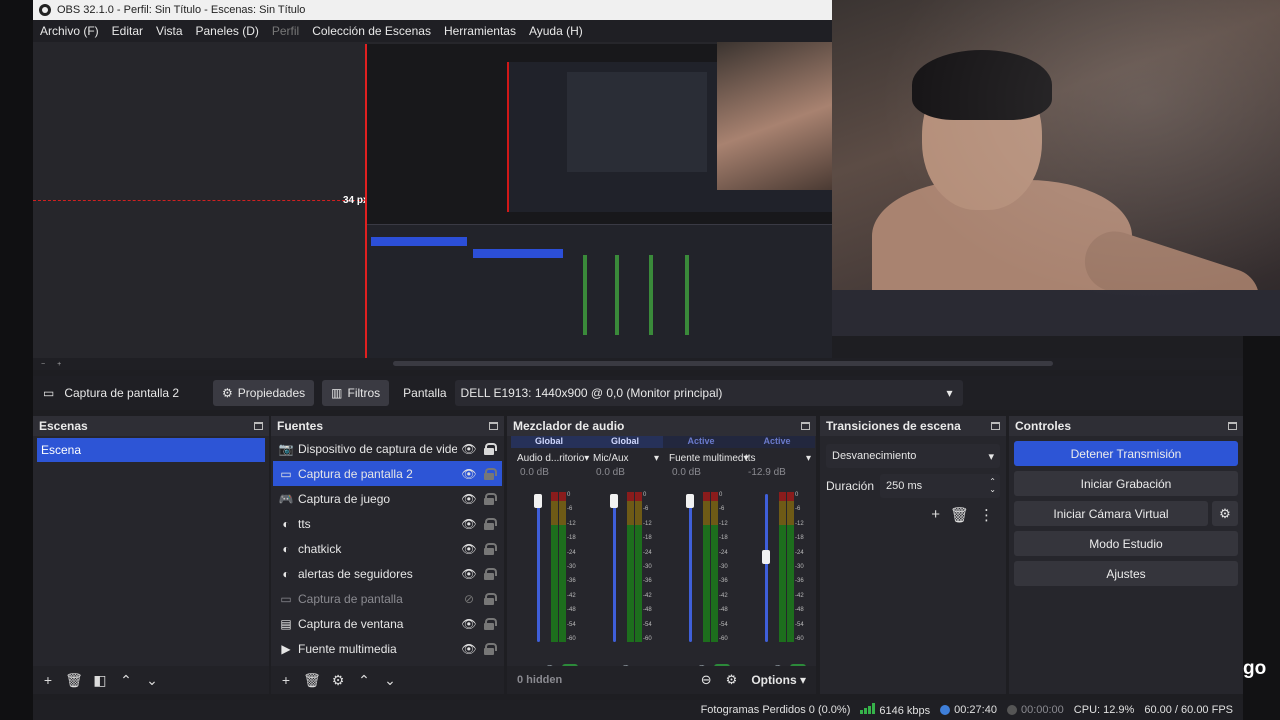 The height and width of the screenshot is (720, 1280). I want to click on move-scene-up-button: ⌃, so click(126, 680).